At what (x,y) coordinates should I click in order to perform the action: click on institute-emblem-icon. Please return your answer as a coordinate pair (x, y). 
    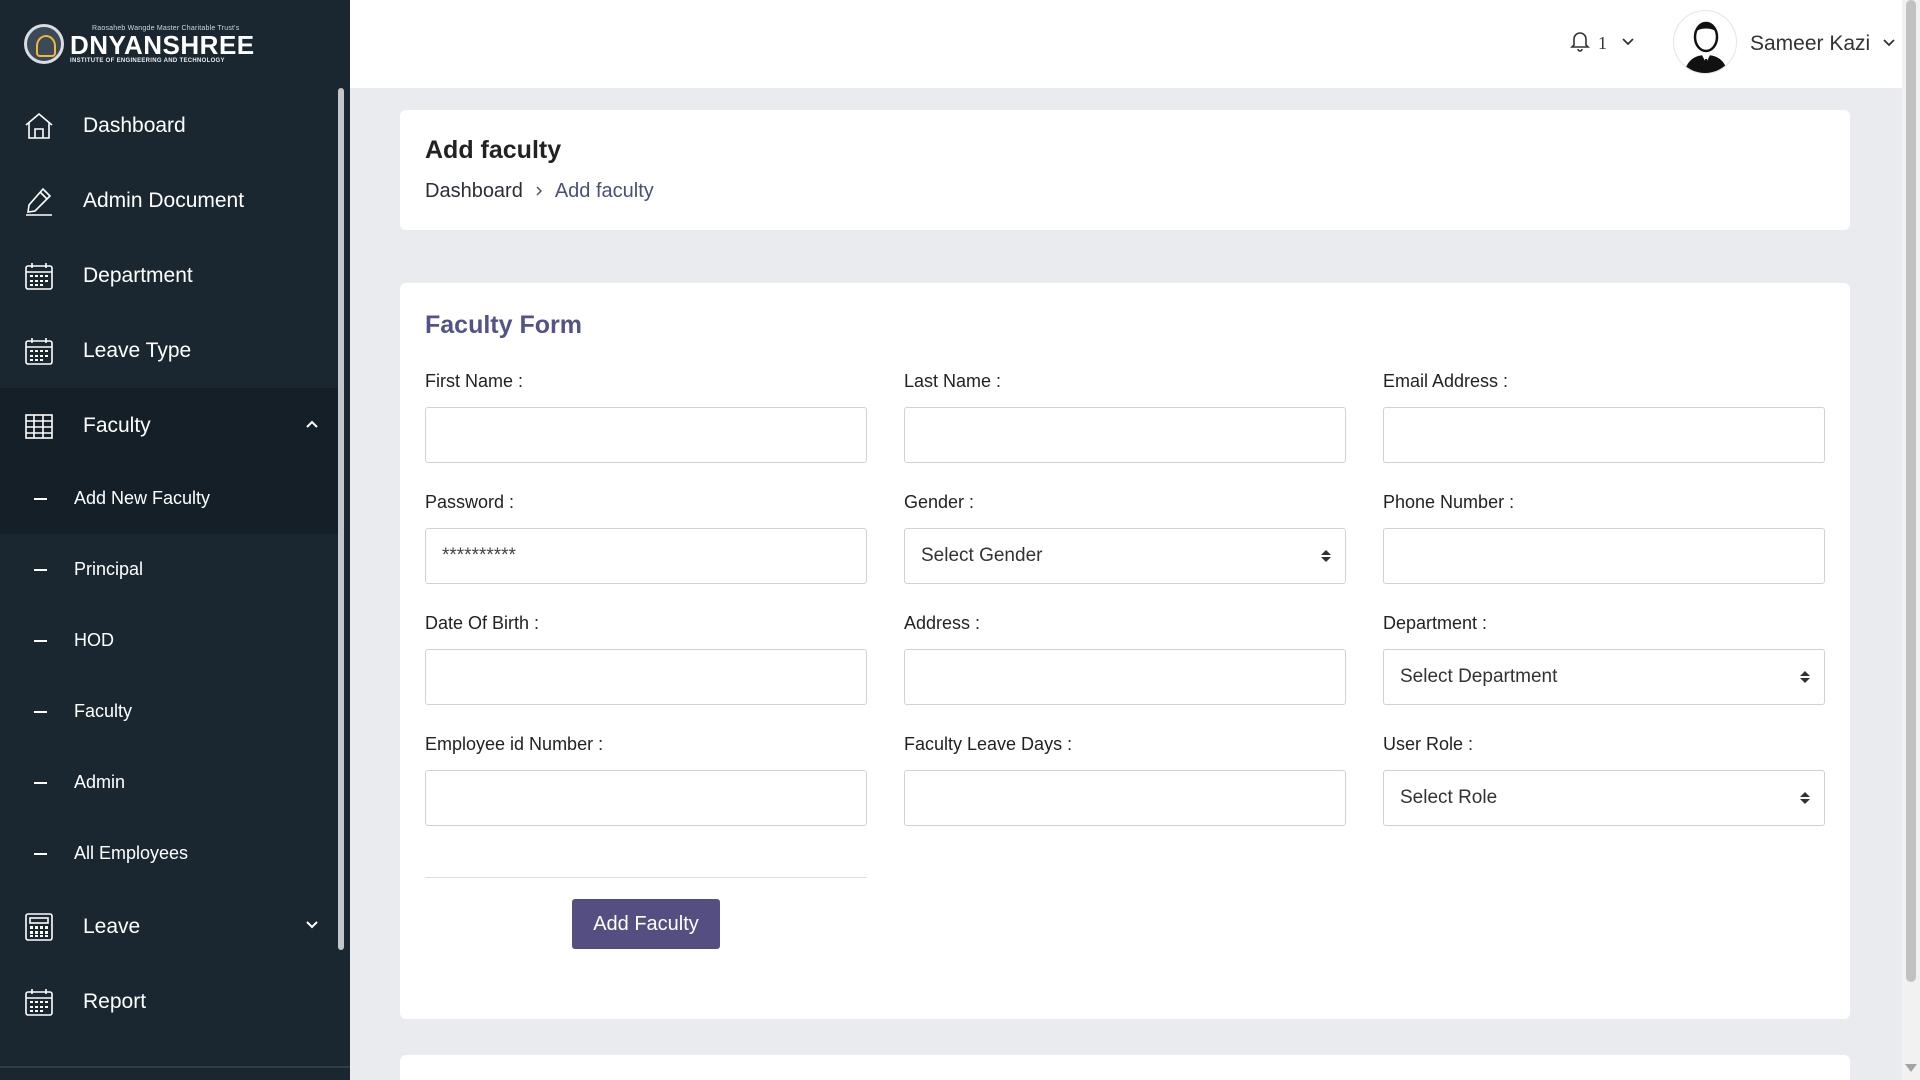
    Looking at the image, I should click on (44, 44).